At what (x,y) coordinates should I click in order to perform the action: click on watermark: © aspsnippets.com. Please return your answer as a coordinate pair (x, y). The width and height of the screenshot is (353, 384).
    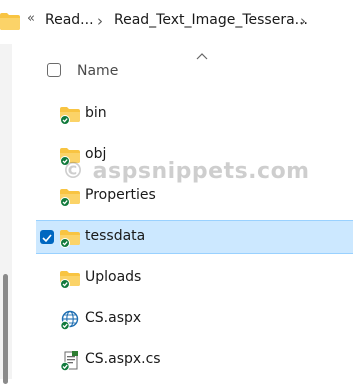
    Looking at the image, I should click on (186, 171).